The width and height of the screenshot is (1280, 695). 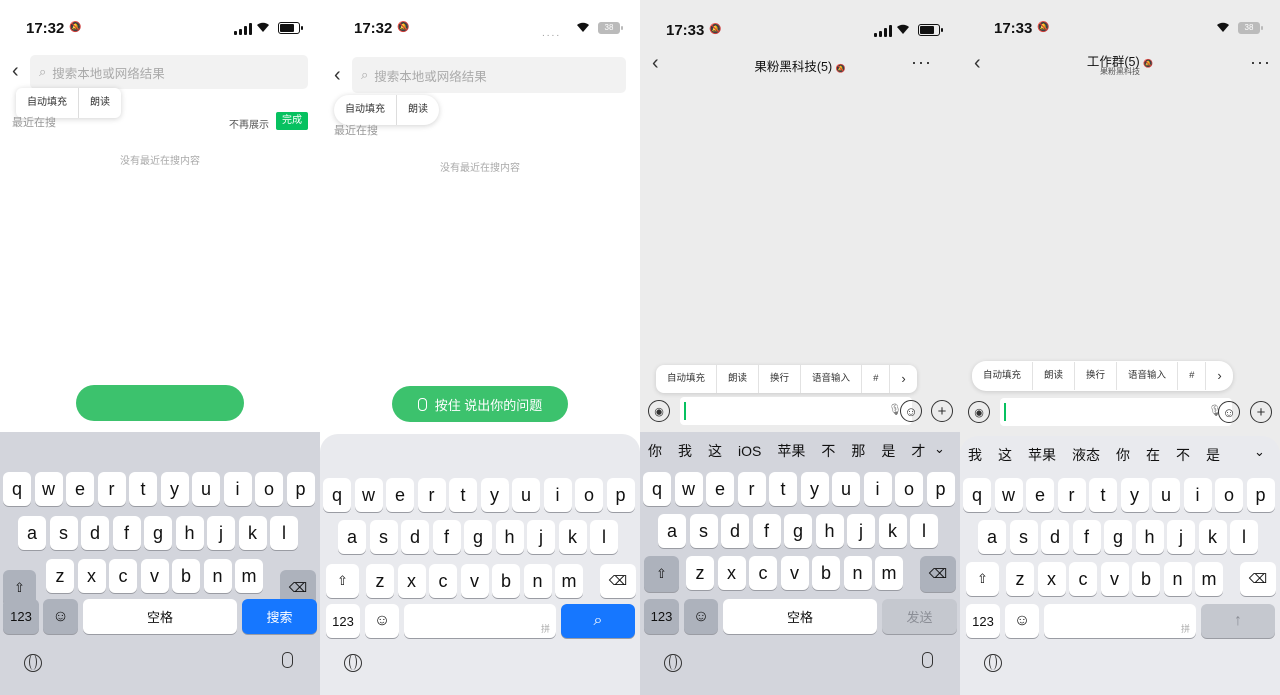 I want to click on menu-read-aloud: 朗读, so click(x=100, y=103).